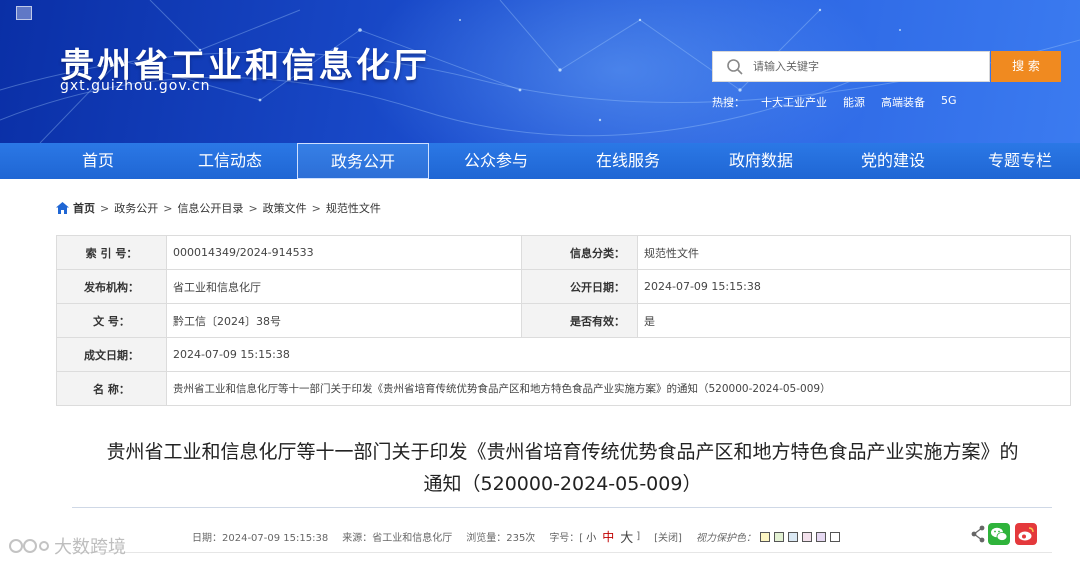  I want to click on docno-value: 黔工信〔2024〕38号, so click(344, 320).